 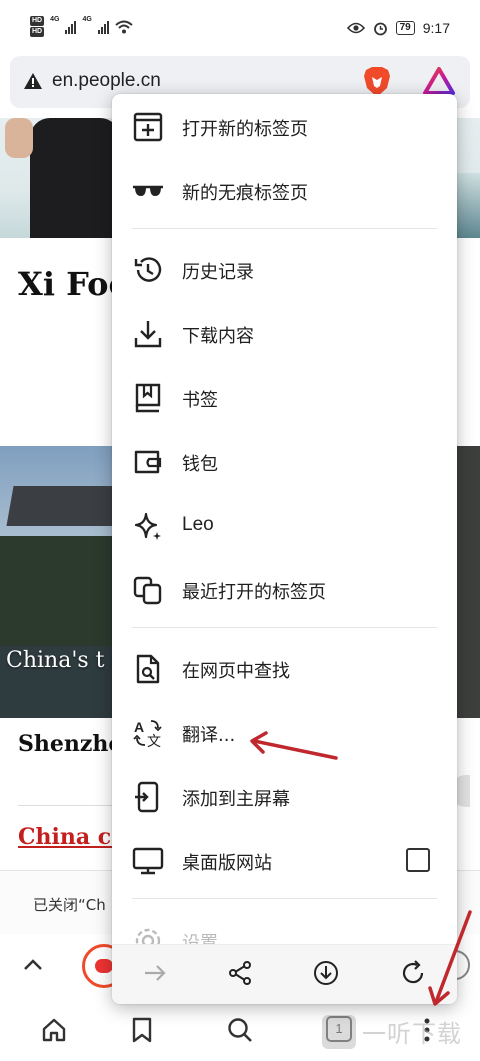 What do you see at coordinates (106, 81) in the screenshot?
I see `url-text: en.people.cn` at bounding box center [106, 81].